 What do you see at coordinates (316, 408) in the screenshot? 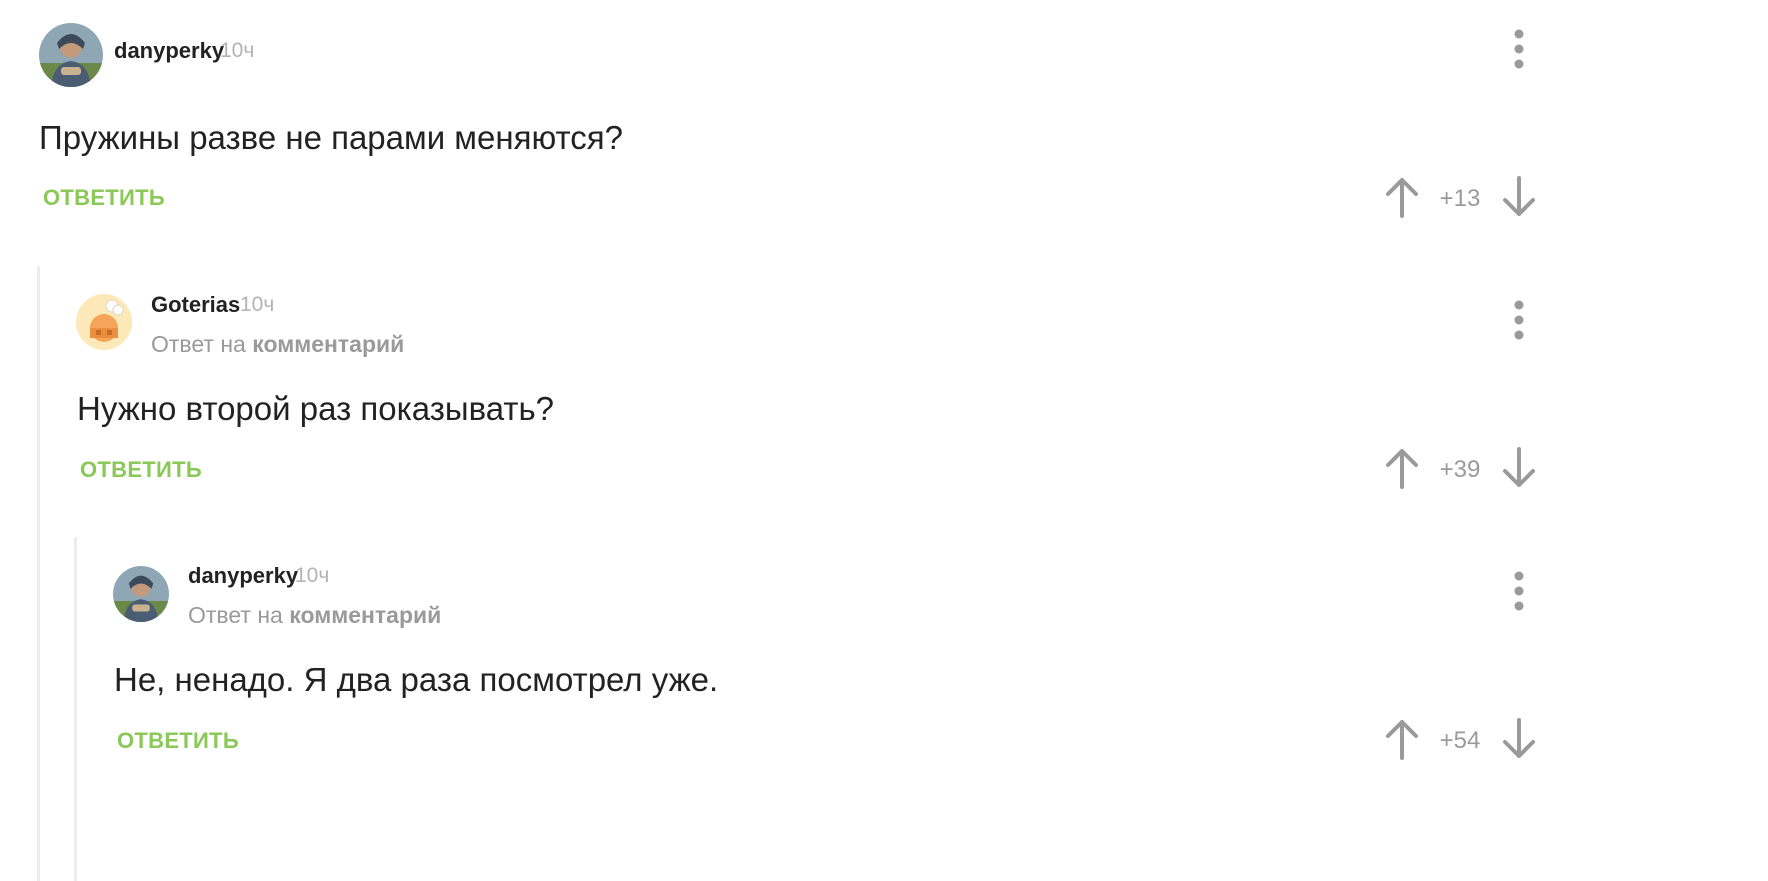
I see `comment-text: Нужно второй раз показывать?` at bounding box center [316, 408].